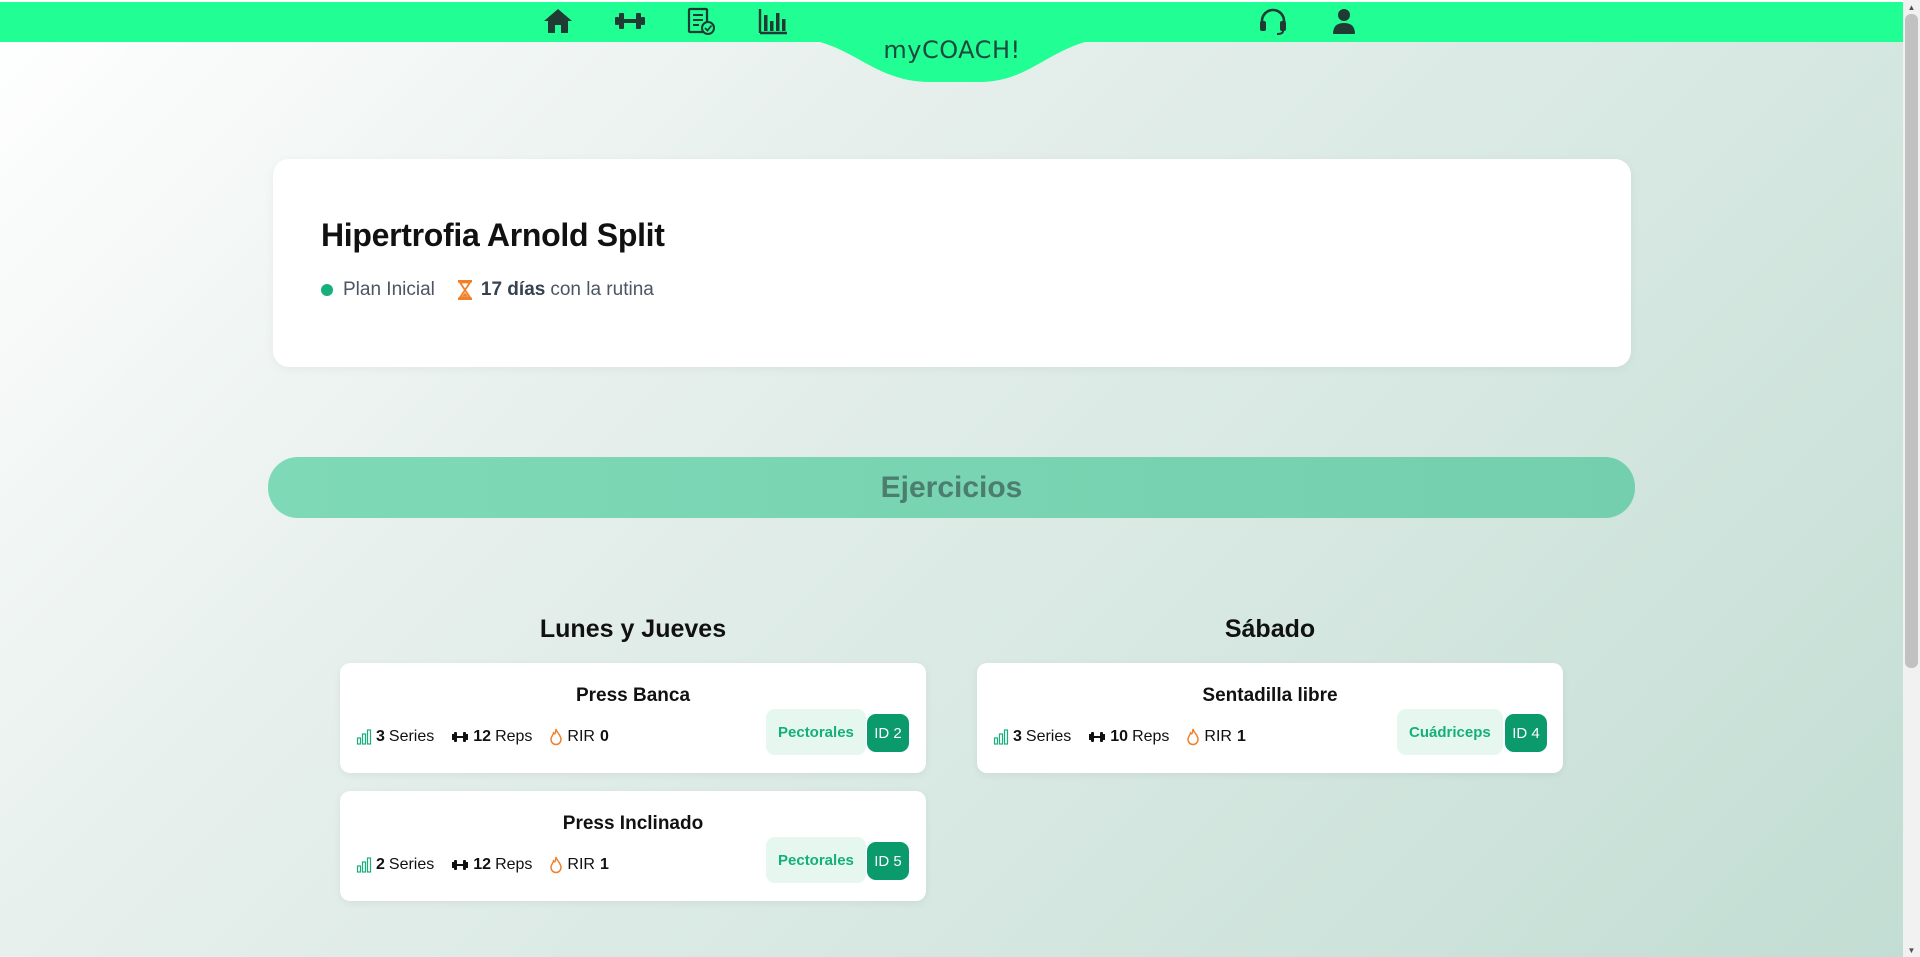 The image size is (1920, 957). I want to click on exercise-name: Sentadilla libre, so click(1270, 695).